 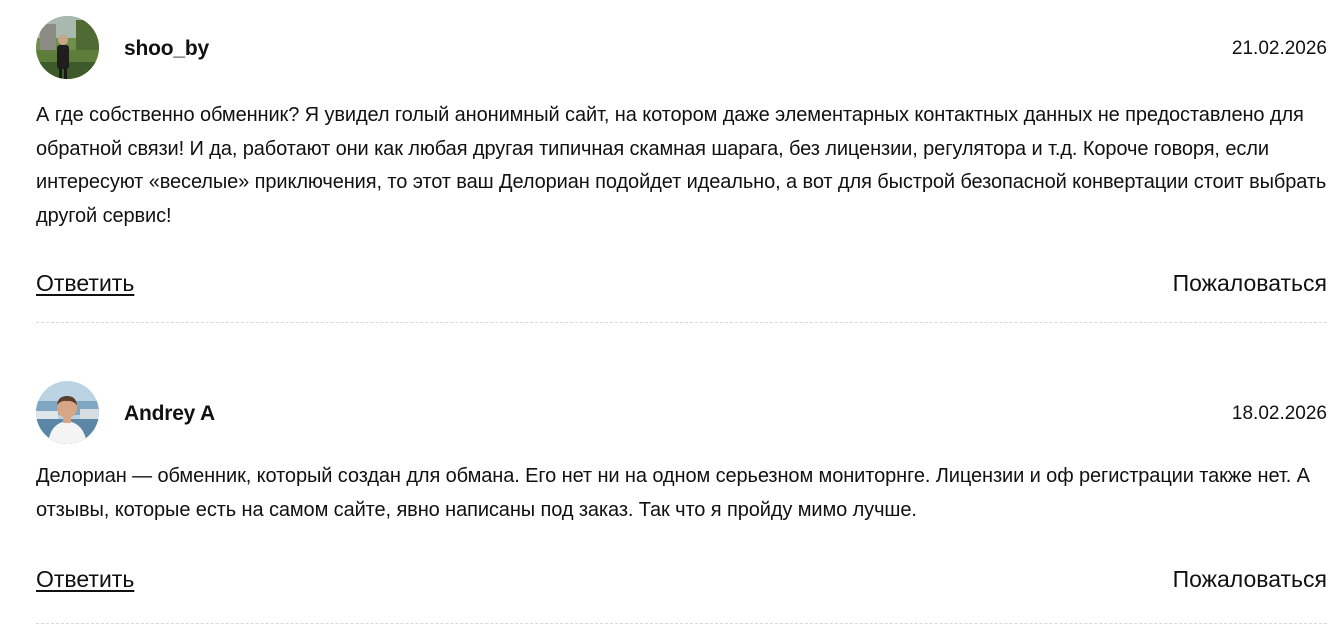 What do you see at coordinates (681, 47) in the screenshot?
I see `comment-header: shoo_by 21.02.2026` at bounding box center [681, 47].